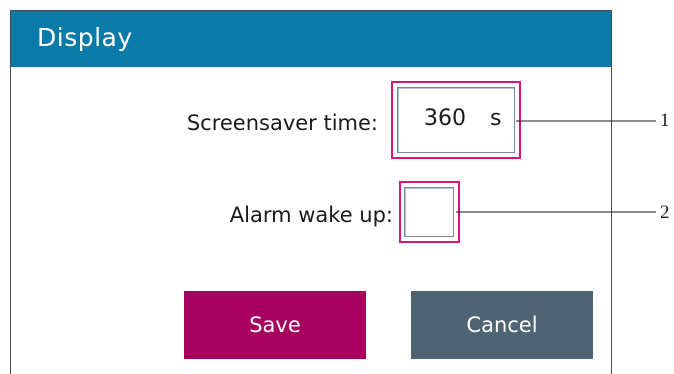  I want to click on screensaver-time-input: 360 s, so click(456, 120).